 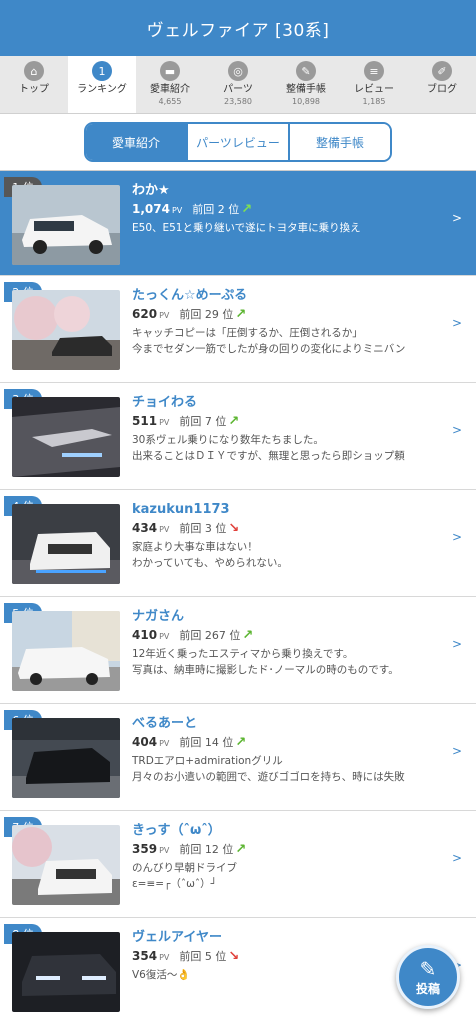 I want to click on ranking-icon: 1, so click(x=102, y=71).